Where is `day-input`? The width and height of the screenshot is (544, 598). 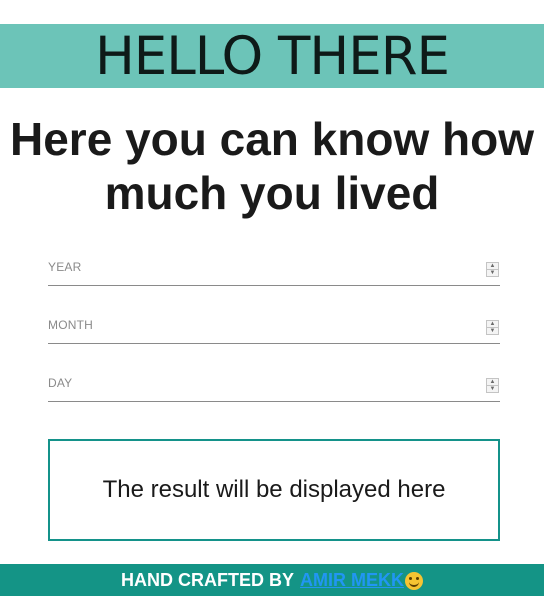 day-input is located at coordinates (258, 383).